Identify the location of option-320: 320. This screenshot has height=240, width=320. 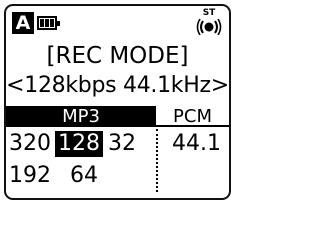
(30, 144).